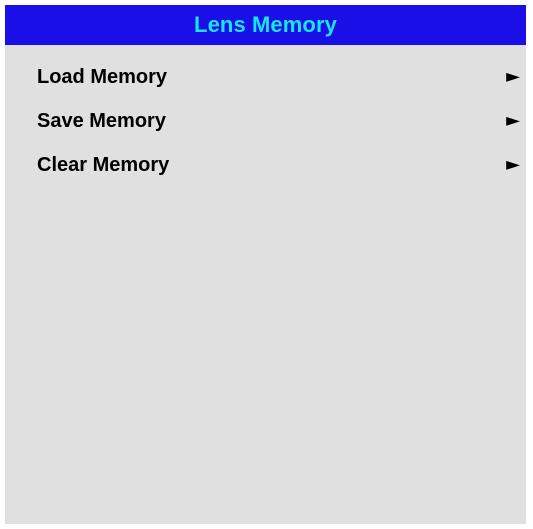 The height and width of the screenshot is (529, 533). I want to click on menu-item-label: Clear Memory, so click(103, 164).